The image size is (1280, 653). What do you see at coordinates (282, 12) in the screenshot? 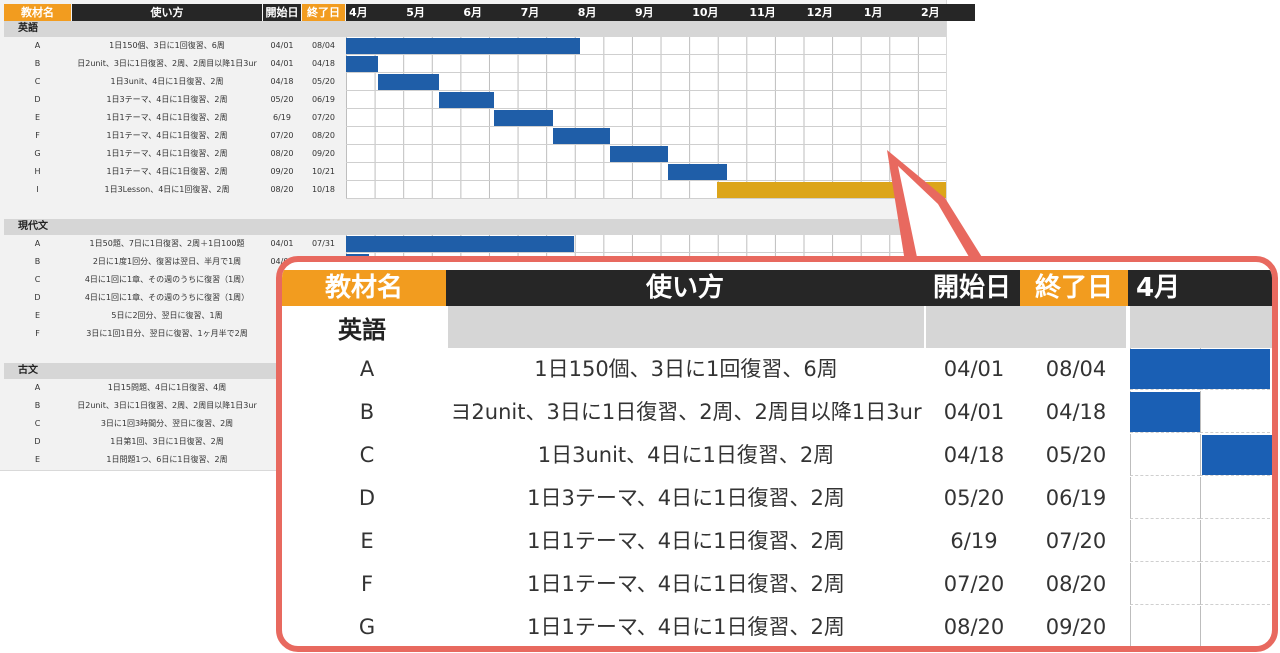
I see `header-start: 開始日` at bounding box center [282, 12].